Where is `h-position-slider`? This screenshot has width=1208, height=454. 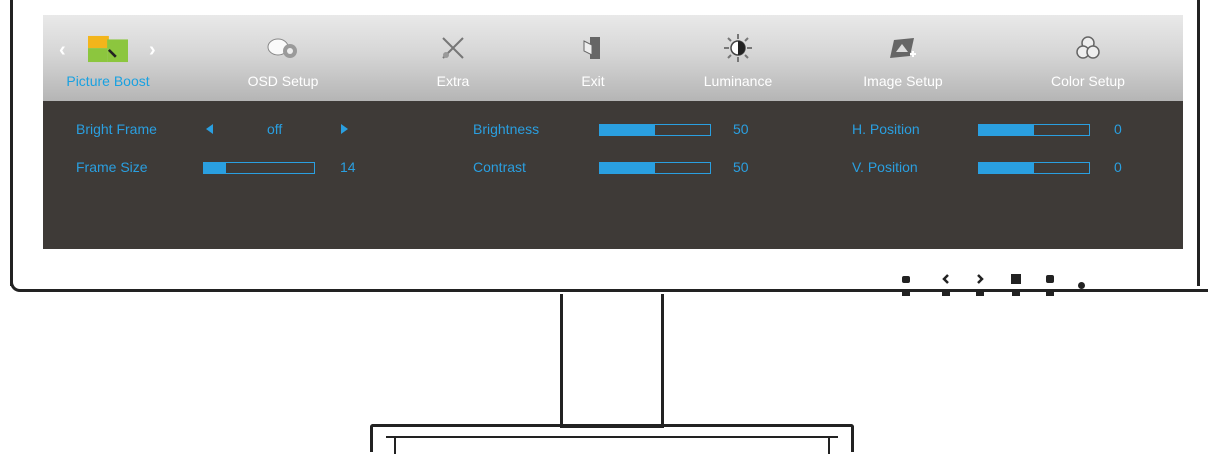
h-position-slider is located at coordinates (1034, 130).